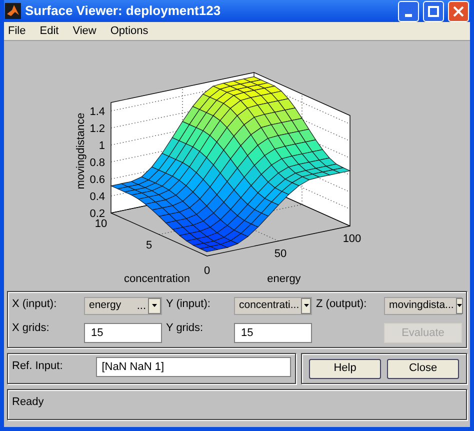 This screenshot has width=474, height=431. I want to click on tick-label: 5, so click(149, 246).